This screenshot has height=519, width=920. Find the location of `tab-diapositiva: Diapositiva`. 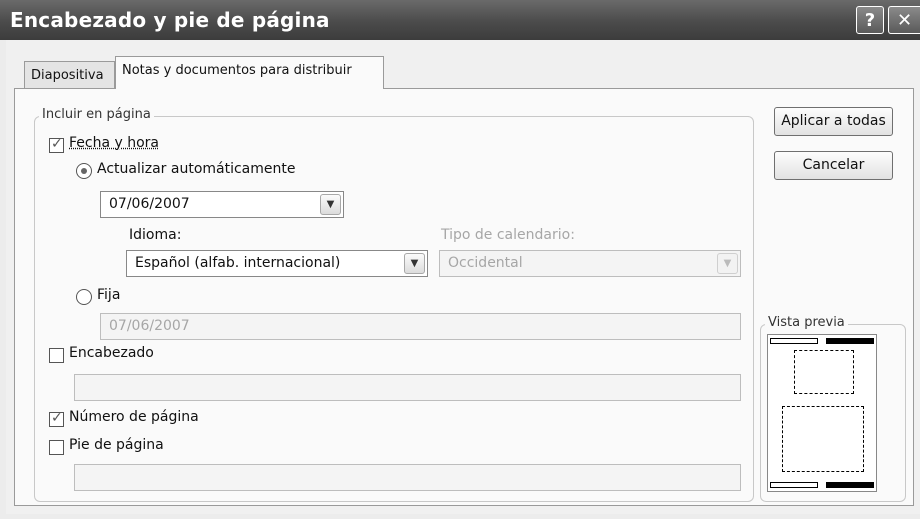

tab-diapositiva: Diapositiva is located at coordinates (69, 75).